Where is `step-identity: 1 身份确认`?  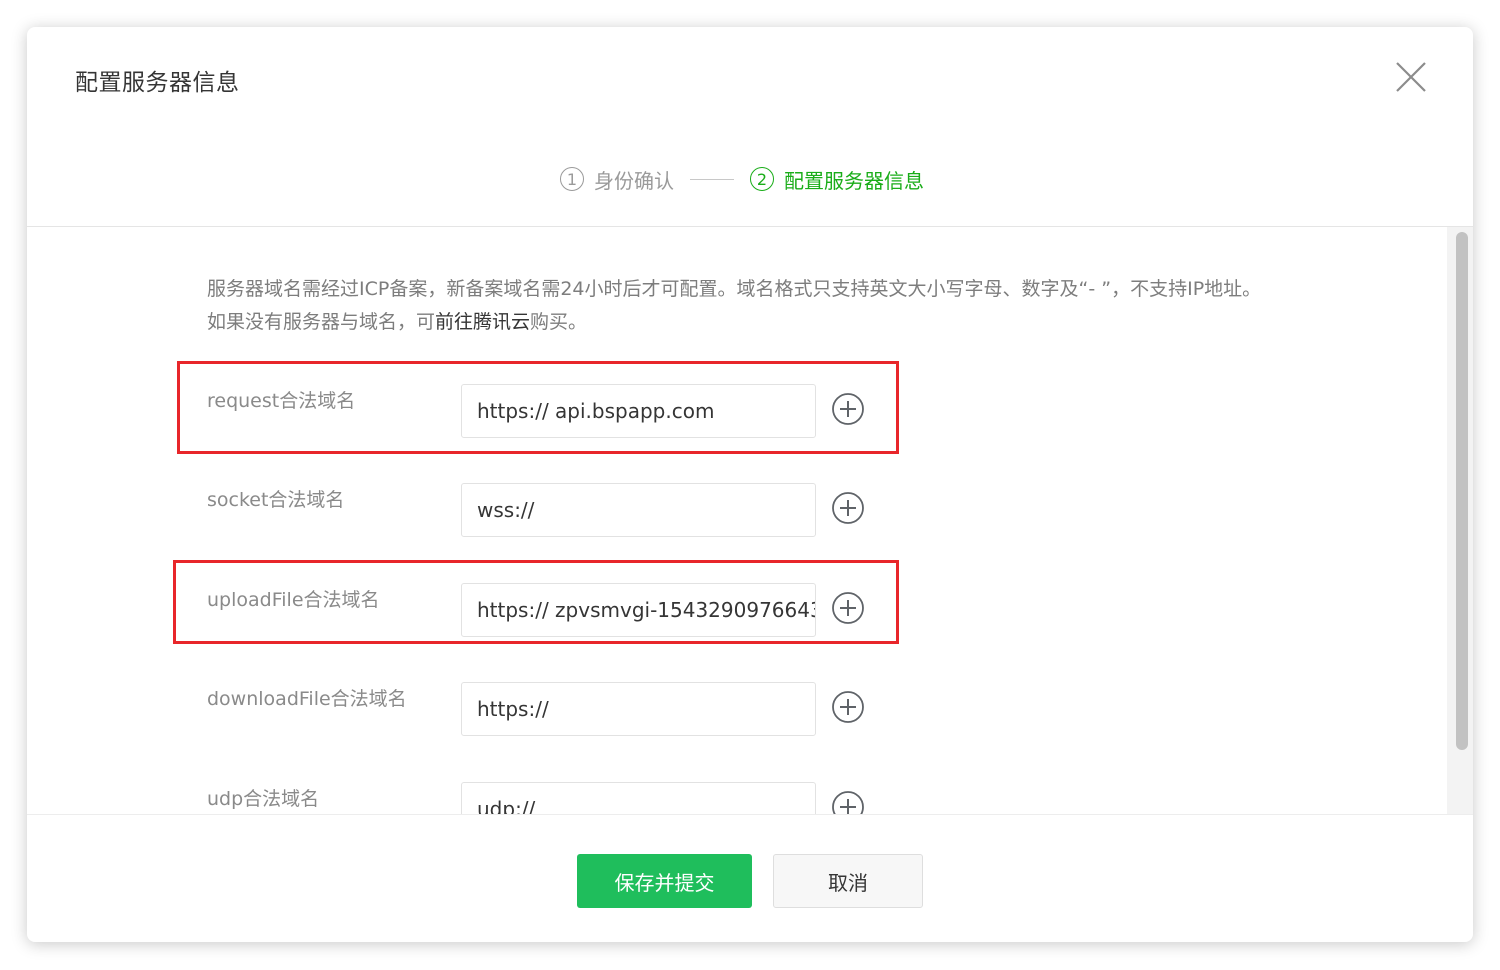 step-identity: 1 身份确认 is located at coordinates (617, 179).